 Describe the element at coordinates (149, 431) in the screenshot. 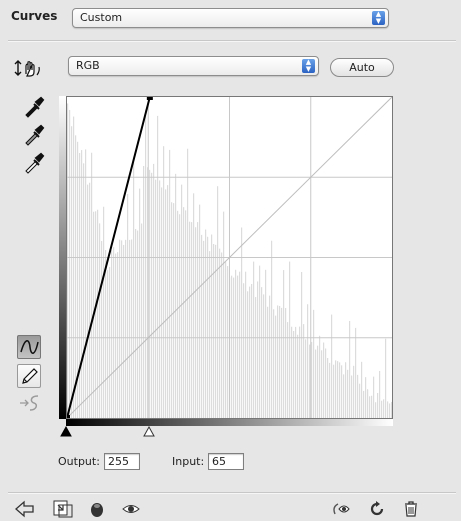

I see `midtone-slider-handle` at that location.